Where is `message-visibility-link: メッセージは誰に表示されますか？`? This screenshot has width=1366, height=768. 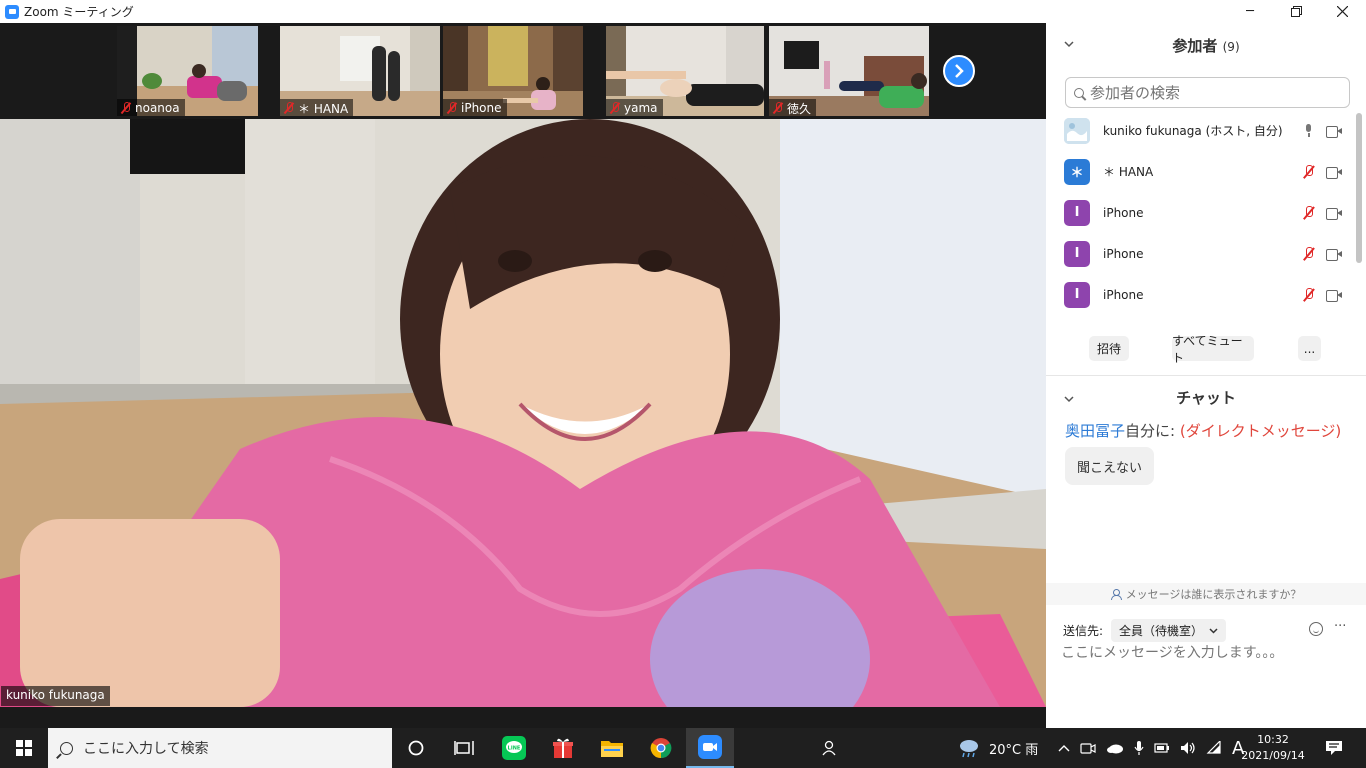
message-visibility-link: メッセージは誰に表示されますか？ is located at coordinates (1206, 594).